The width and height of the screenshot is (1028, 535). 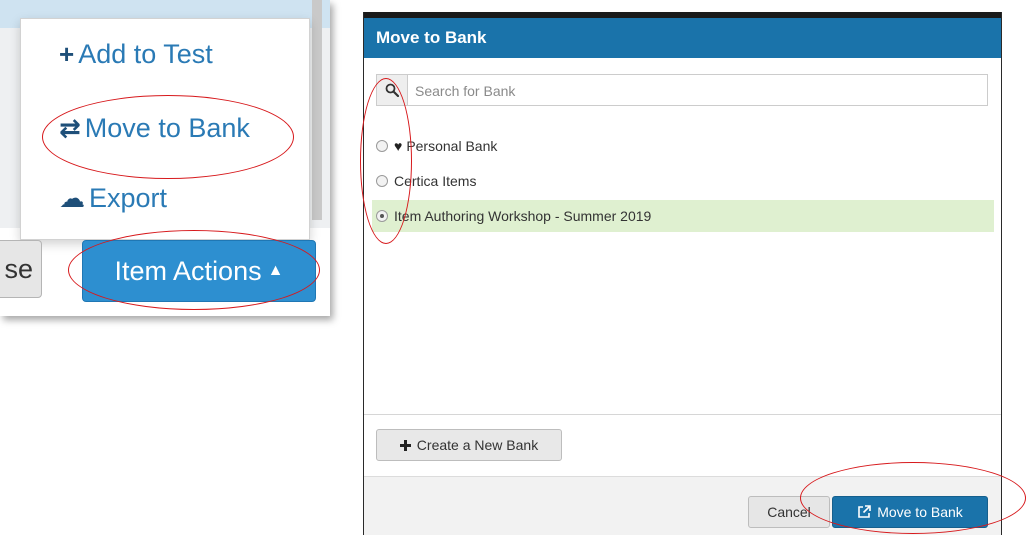 I want to click on modal-header: Move to Bank, so click(x=682, y=38).